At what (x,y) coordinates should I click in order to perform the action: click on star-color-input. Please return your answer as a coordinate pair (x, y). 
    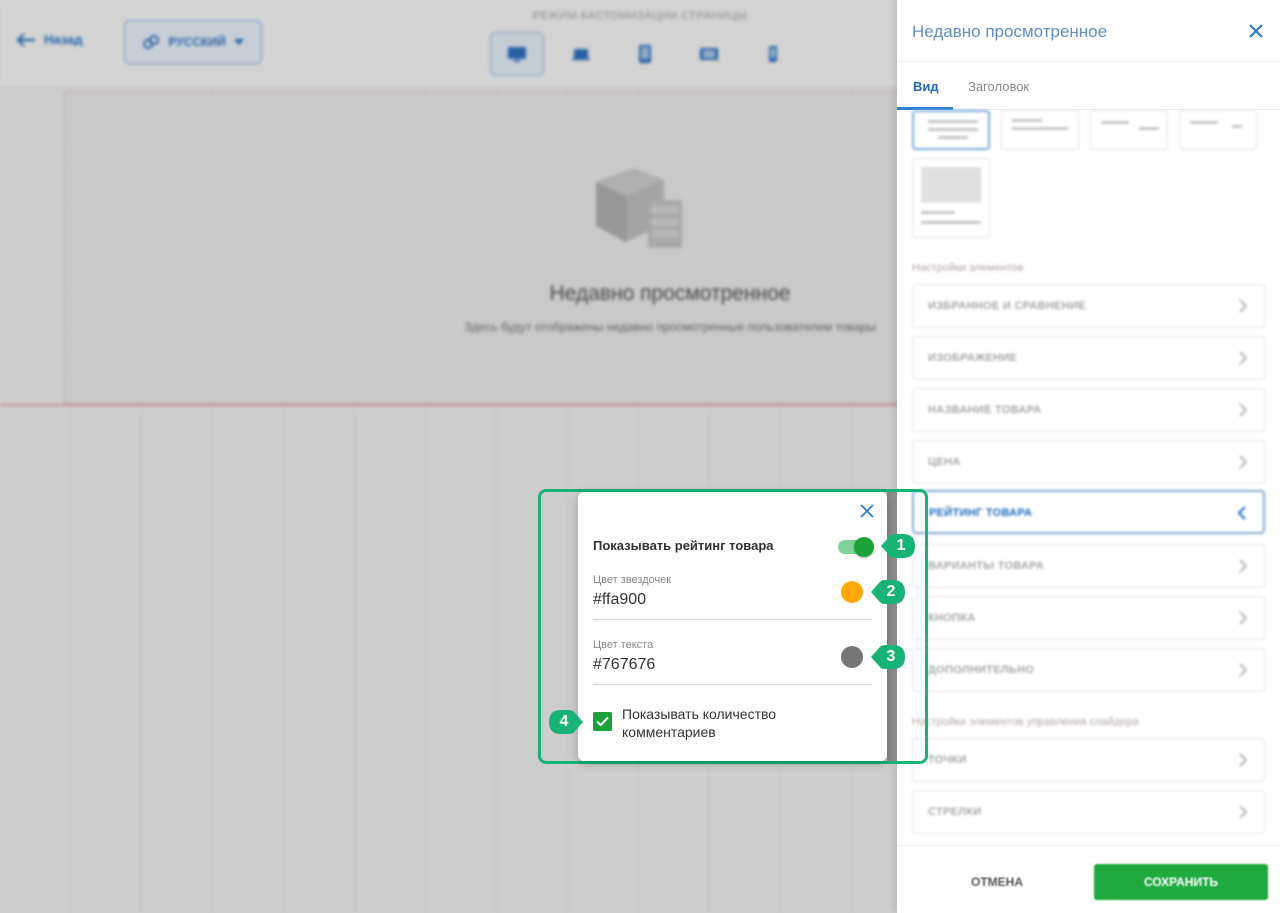
    Looking at the image, I should click on (708, 600).